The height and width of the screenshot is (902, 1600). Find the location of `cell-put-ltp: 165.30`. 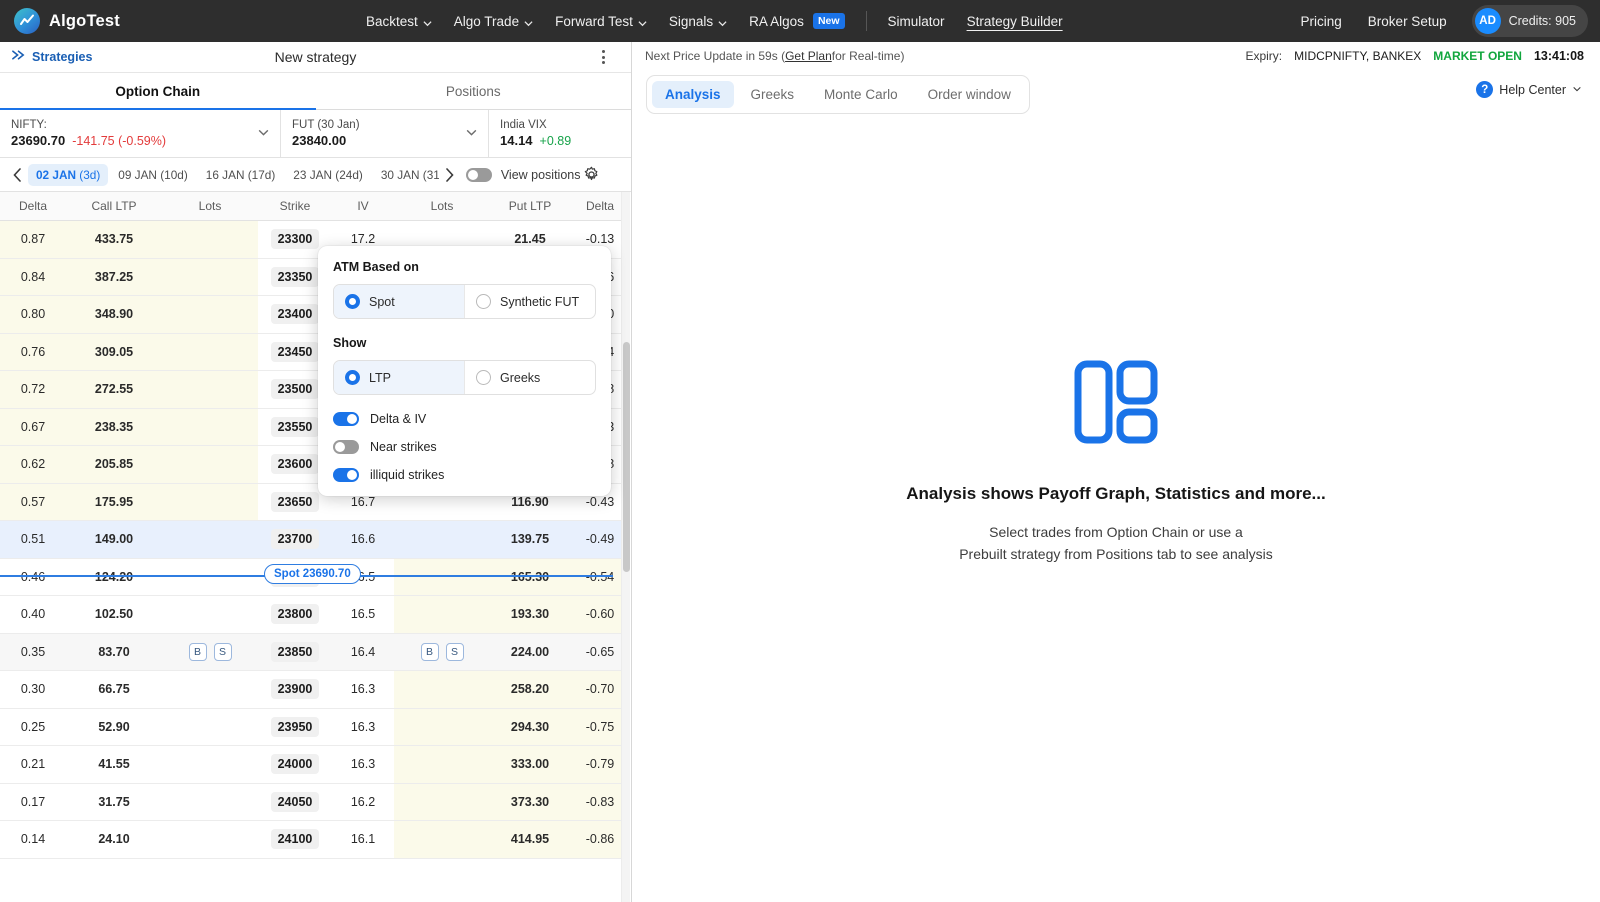

cell-put-ltp: 165.30 is located at coordinates (530, 577).